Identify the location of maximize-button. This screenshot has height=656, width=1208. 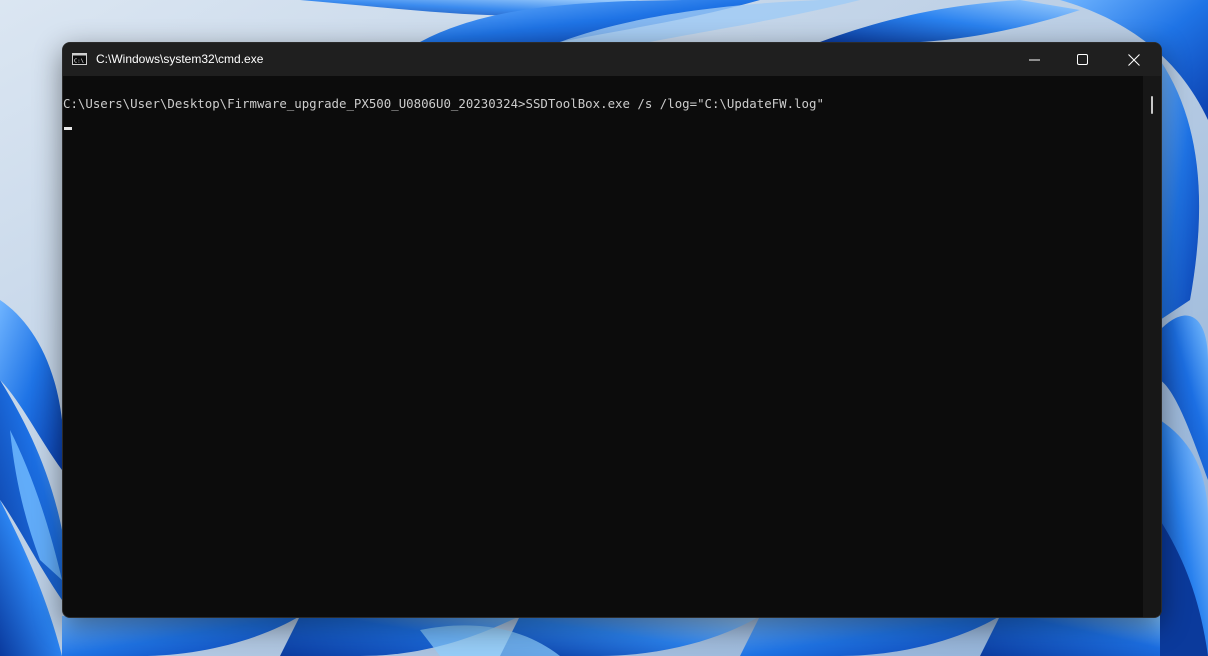
(1082, 59).